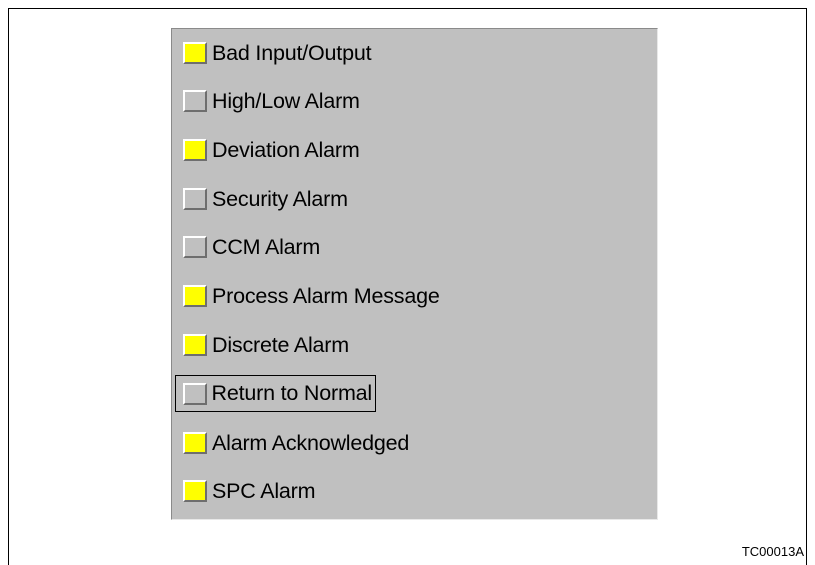 Image resolution: width=815 pixels, height=565 pixels. What do you see at coordinates (311, 442) in the screenshot?
I see `toggle-label: Alarm Acknowledged` at bounding box center [311, 442].